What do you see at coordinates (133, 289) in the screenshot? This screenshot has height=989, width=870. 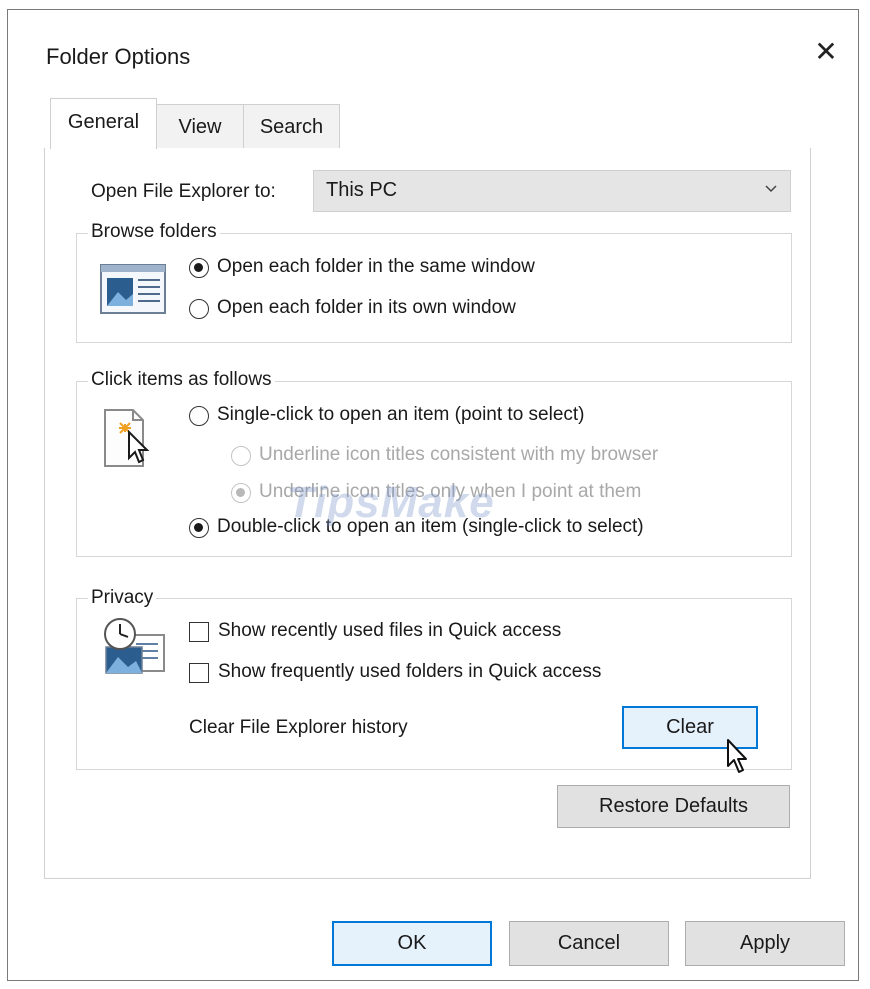 I see `window-icon` at bounding box center [133, 289].